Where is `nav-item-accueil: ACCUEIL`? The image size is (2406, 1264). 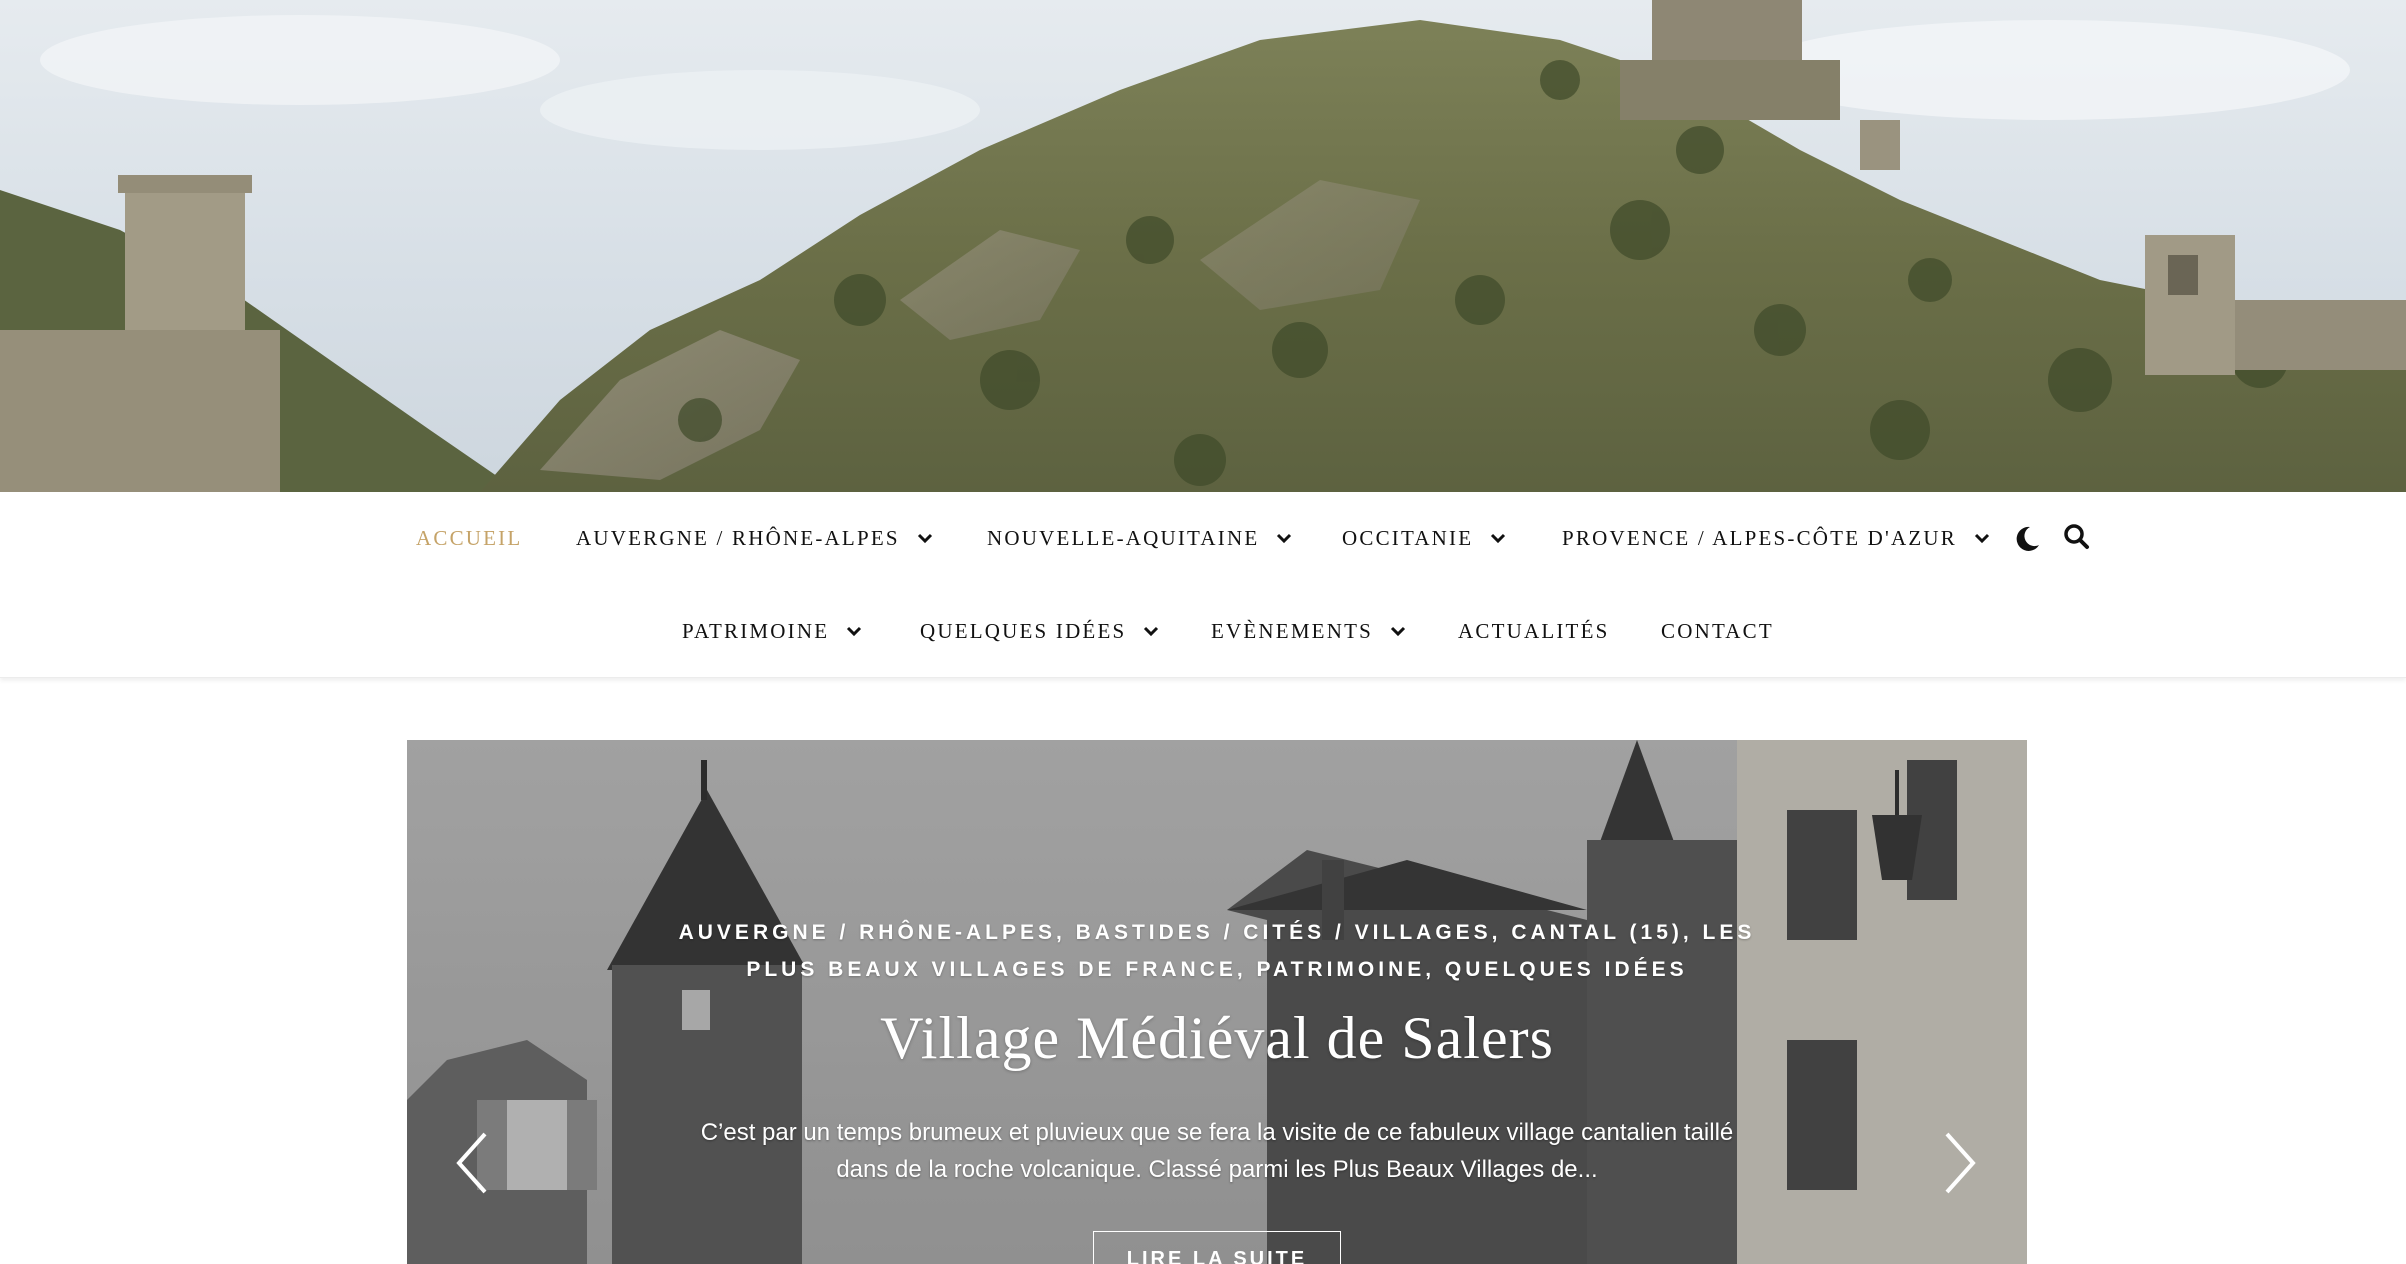 nav-item-accueil: ACCUEIL is located at coordinates (469, 538).